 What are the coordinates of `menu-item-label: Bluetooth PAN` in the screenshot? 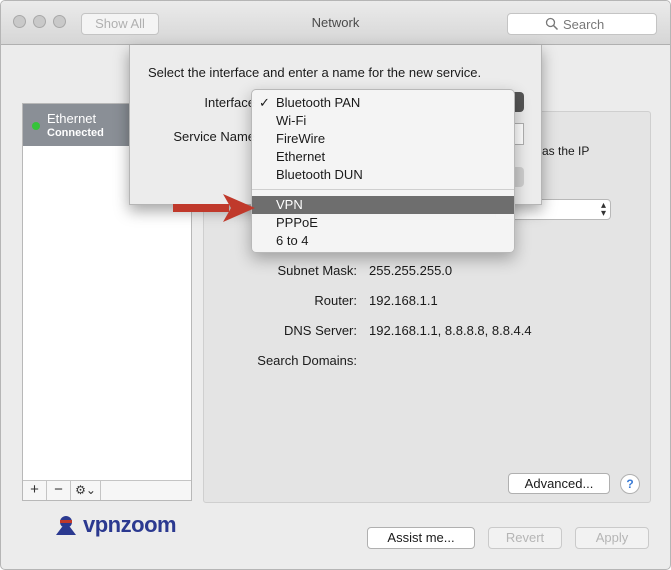 It's located at (318, 102).